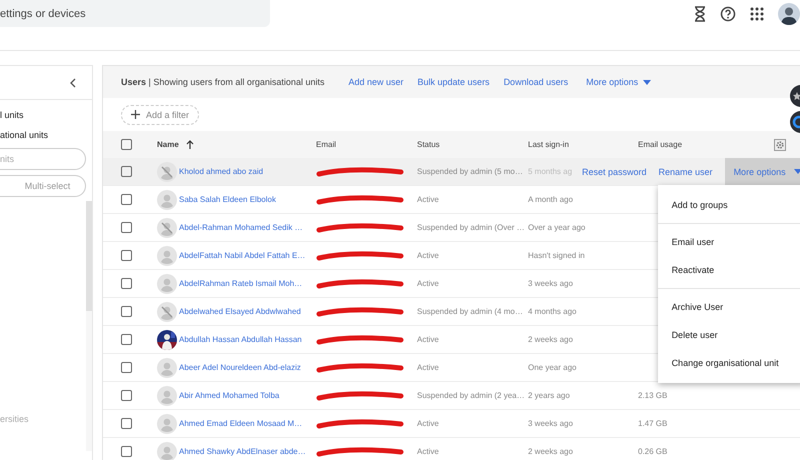  I want to click on last-sign-in-cell: One year ago, so click(552, 367).